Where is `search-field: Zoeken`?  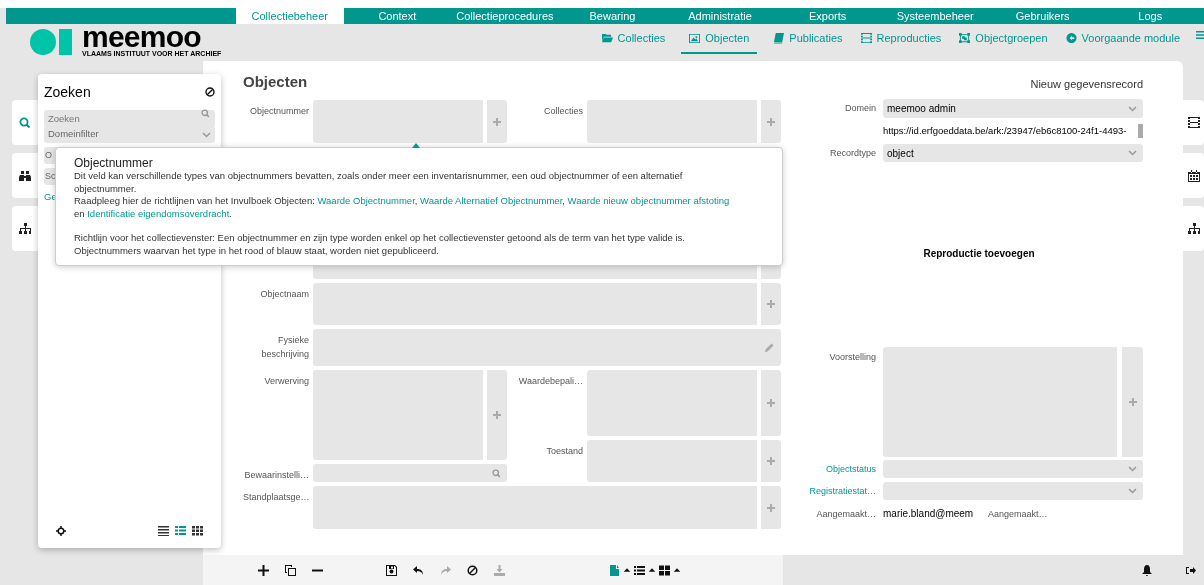 search-field: Zoeken is located at coordinates (129, 118).